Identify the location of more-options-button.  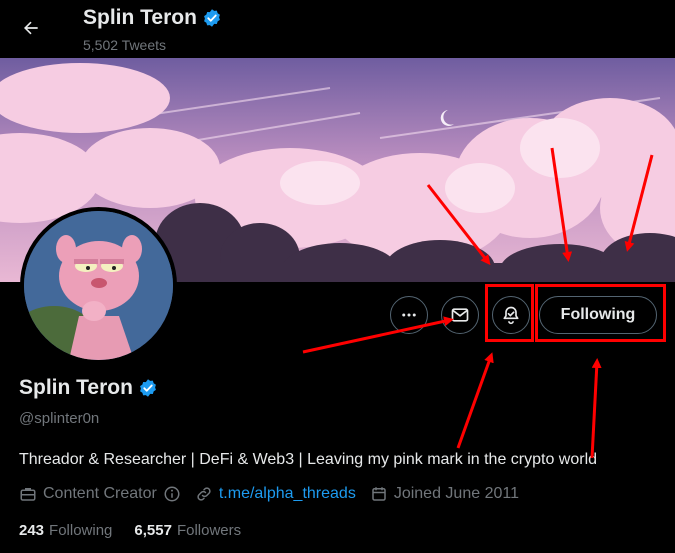
(409, 315).